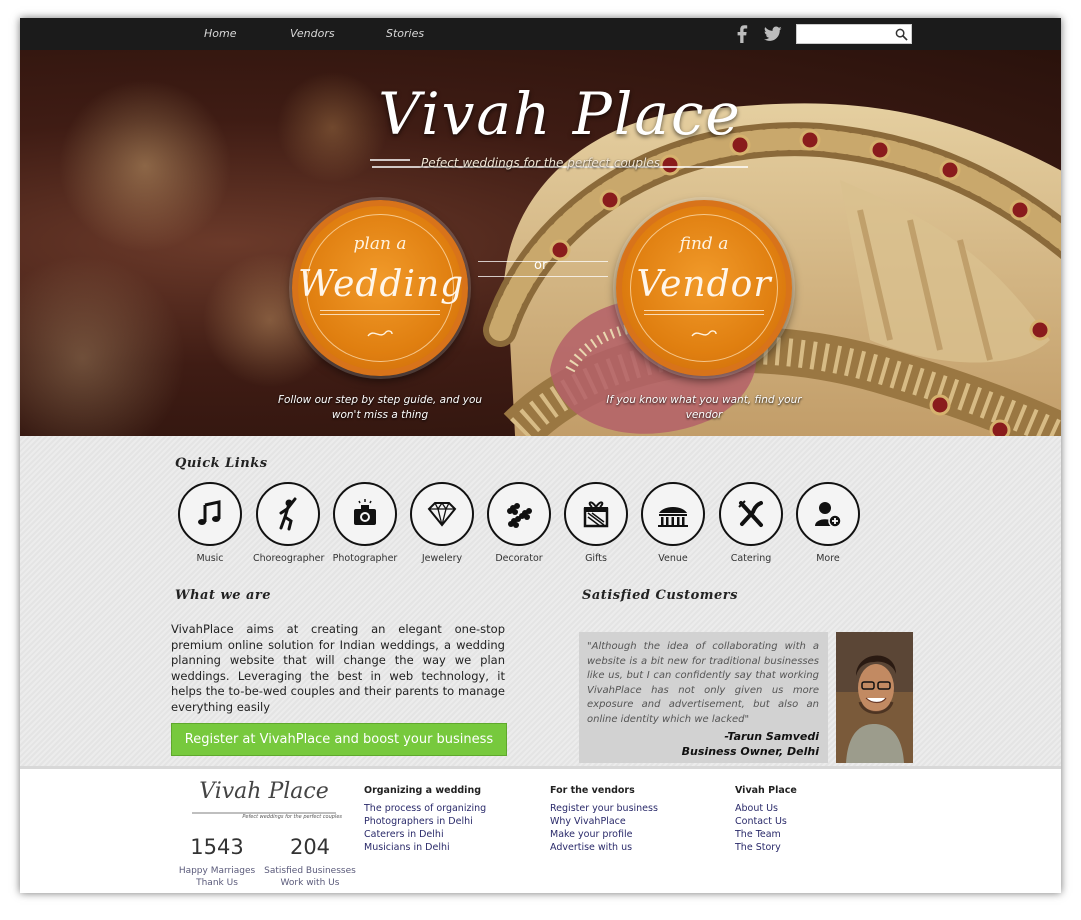 The height and width of the screenshot is (920, 1081). What do you see at coordinates (592, 790) in the screenshot?
I see `footer-column-title: For the vendors` at bounding box center [592, 790].